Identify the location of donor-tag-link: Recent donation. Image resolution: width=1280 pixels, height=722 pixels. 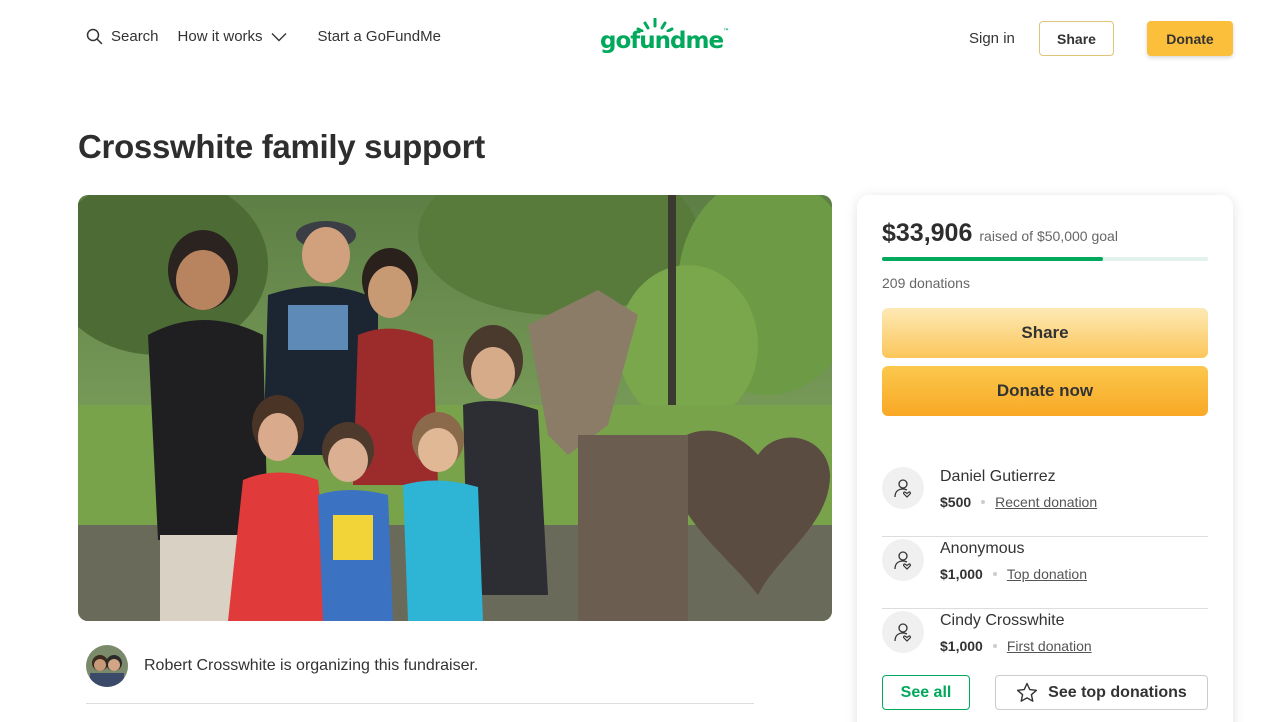
(1046, 502).